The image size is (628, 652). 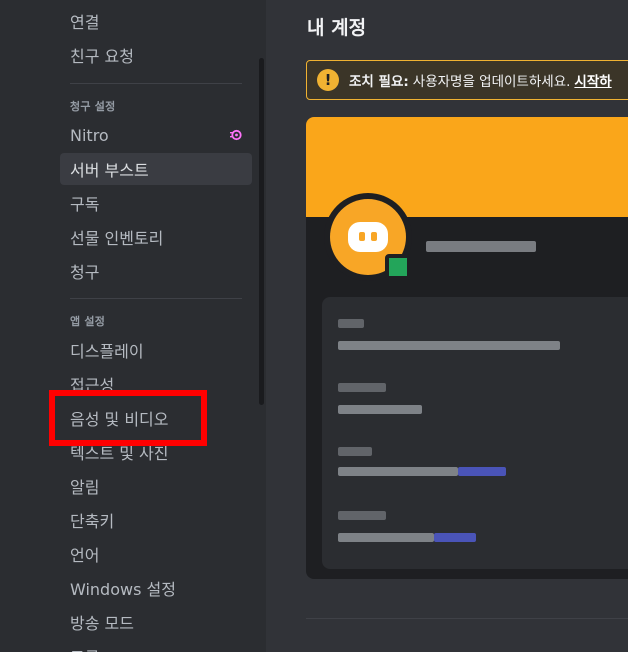 What do you see at coordinates (156, 55) in the screenshot?
I see `sidebar-item-friend-requests: 친구 요청` at bounding box center [156, 55].